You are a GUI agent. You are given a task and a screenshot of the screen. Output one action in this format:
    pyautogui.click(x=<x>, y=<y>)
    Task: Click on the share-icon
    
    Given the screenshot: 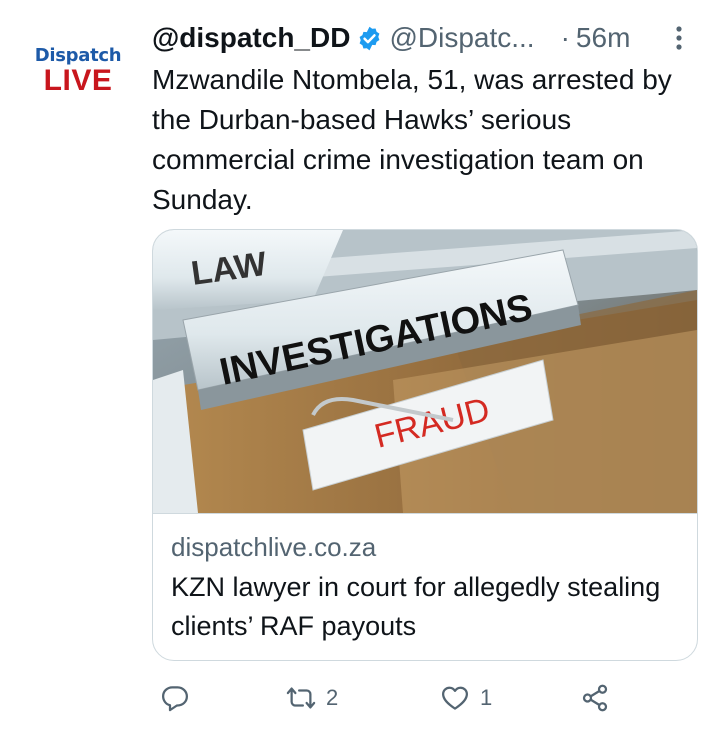 What is the action you would take?
    pyautogui.click(x=595, y=698)
    